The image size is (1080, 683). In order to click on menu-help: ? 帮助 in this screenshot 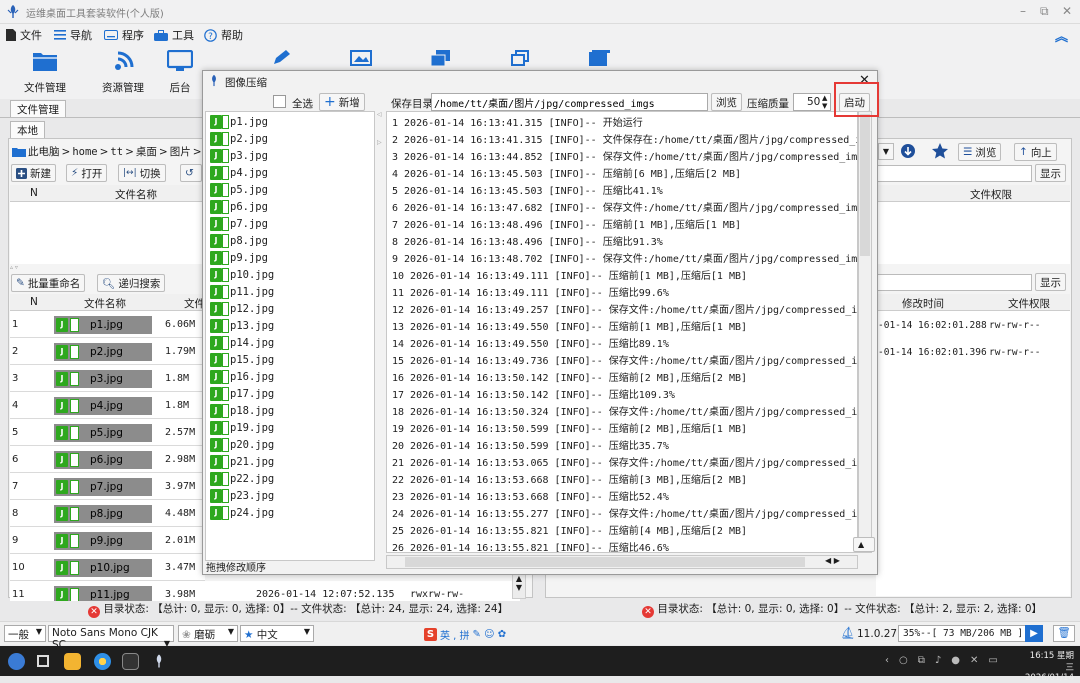, I will do `click(223, 35)`.